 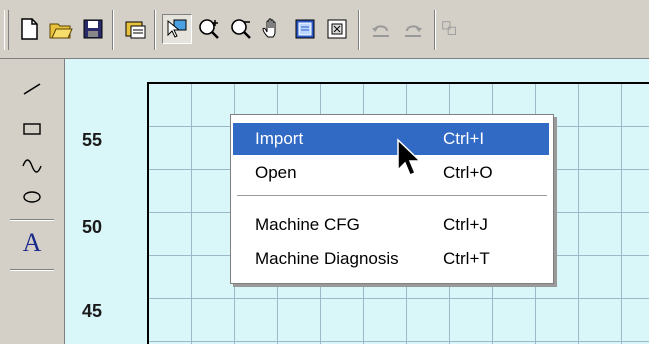 What do you see at coordinates (381, 29) in the screenshot?
I see `undo-icon` at bounding box center [381, 29].